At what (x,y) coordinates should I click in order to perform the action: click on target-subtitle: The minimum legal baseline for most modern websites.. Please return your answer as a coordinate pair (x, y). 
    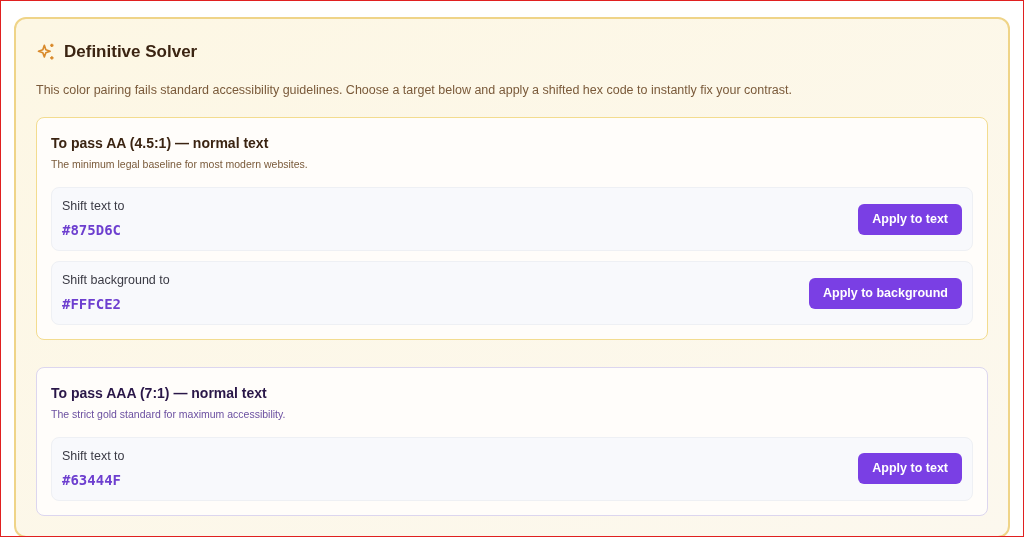
    Looking at the image, I should click on (180, 165).